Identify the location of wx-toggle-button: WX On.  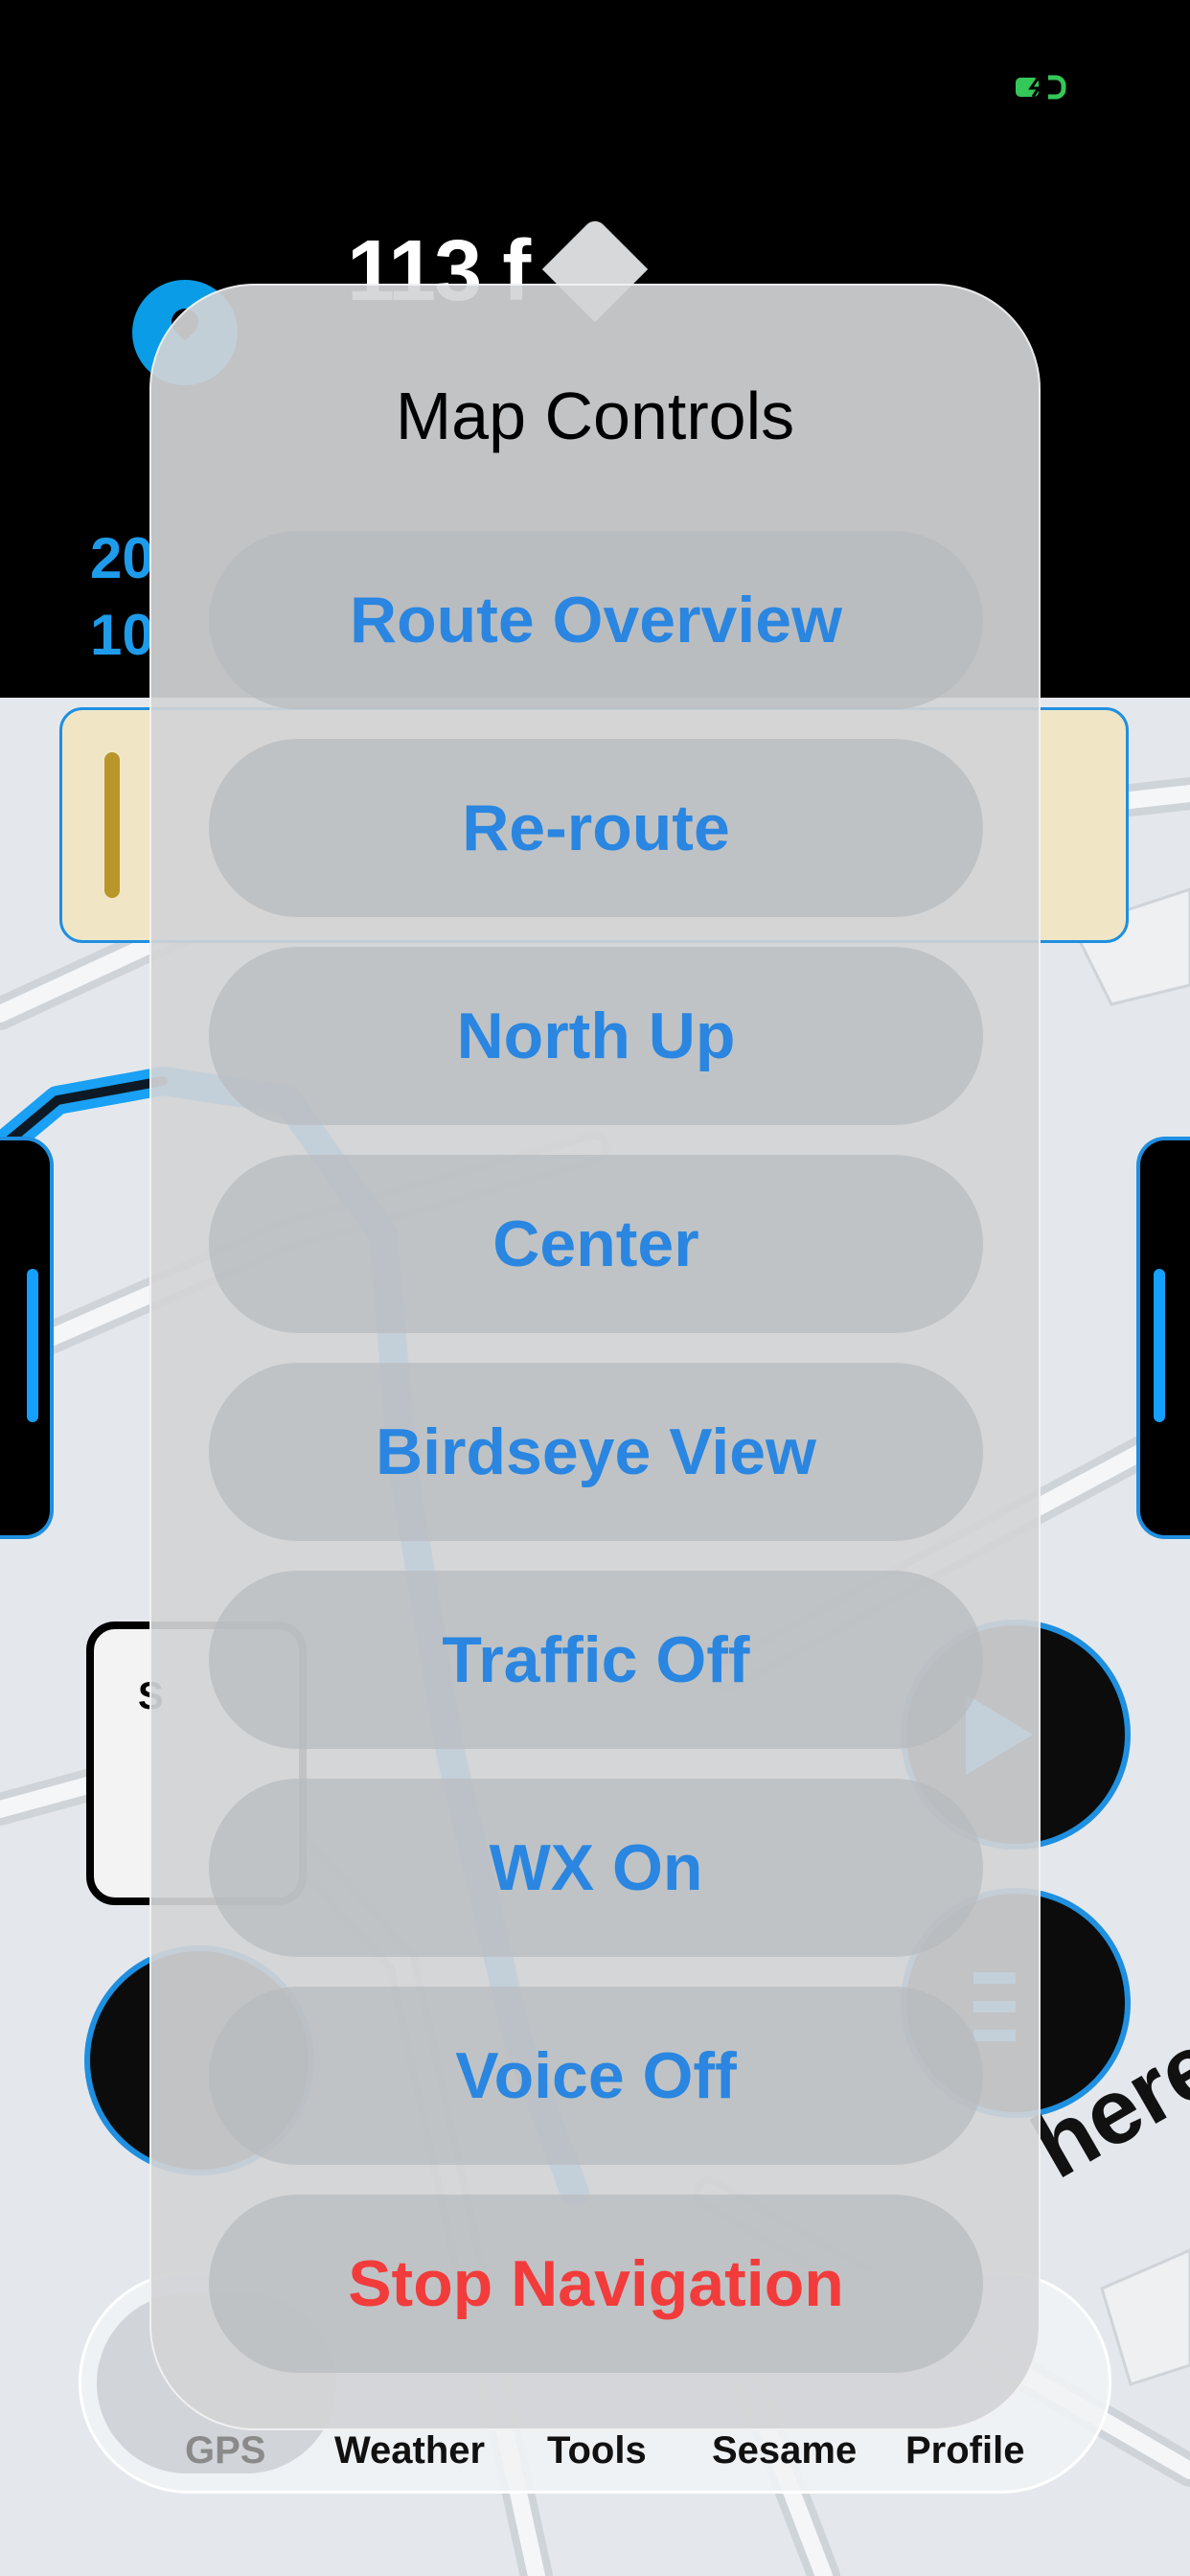
(596, 1868).